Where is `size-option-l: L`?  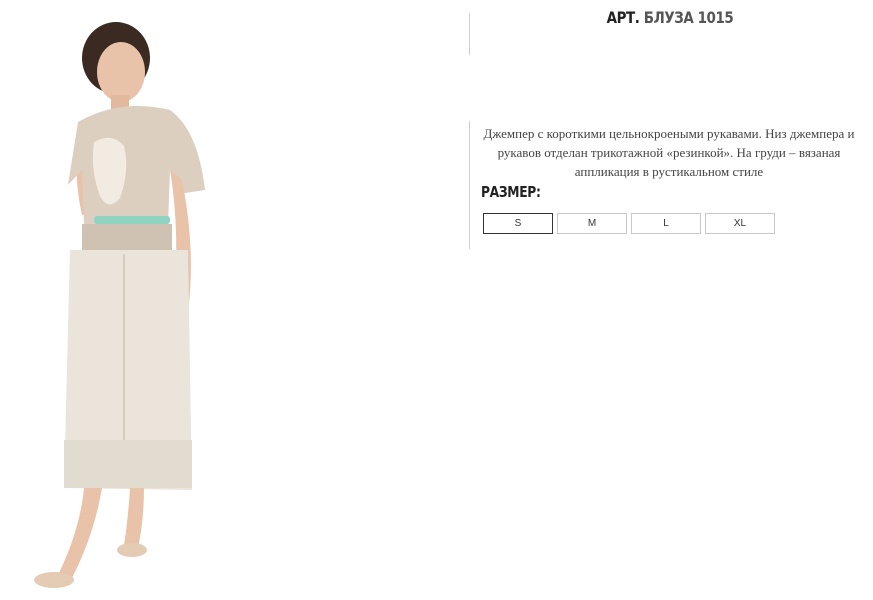
size-option-l: L is located at coordinates (666, 223).